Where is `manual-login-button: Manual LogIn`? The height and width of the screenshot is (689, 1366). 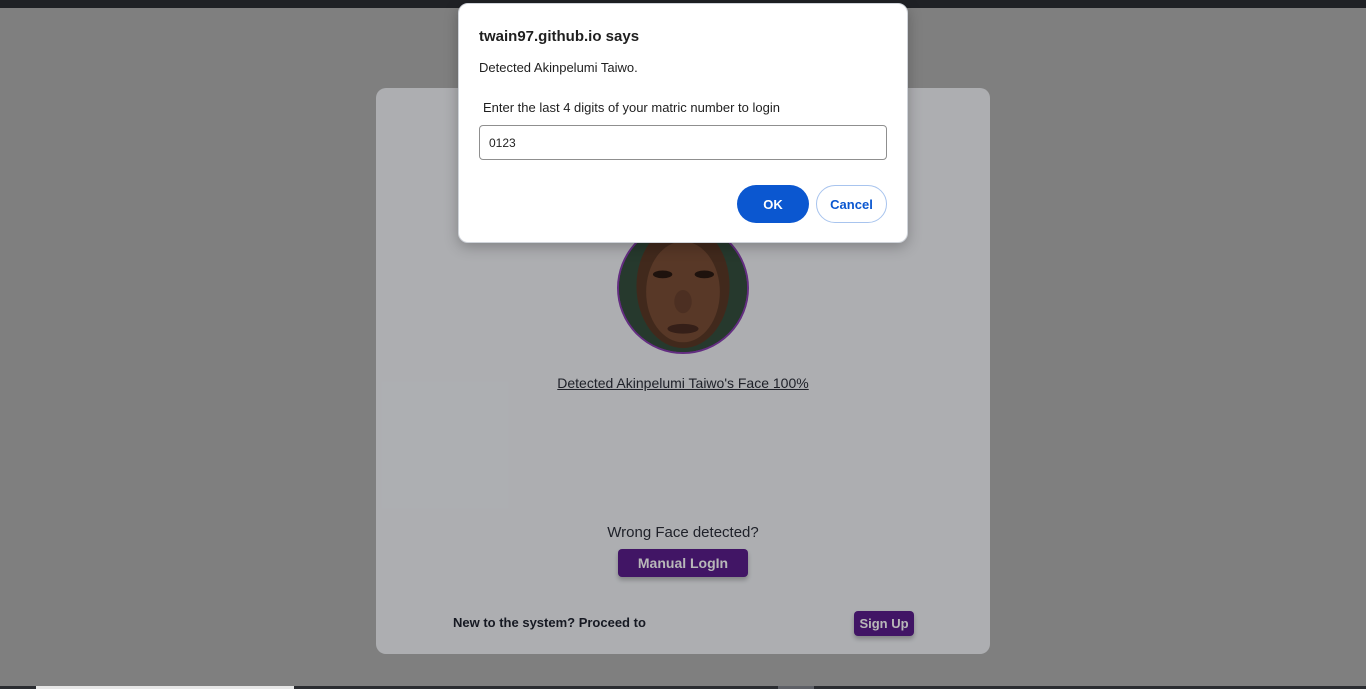 manual-login-button: Manual LogIn is located at coordinates (683, 563).